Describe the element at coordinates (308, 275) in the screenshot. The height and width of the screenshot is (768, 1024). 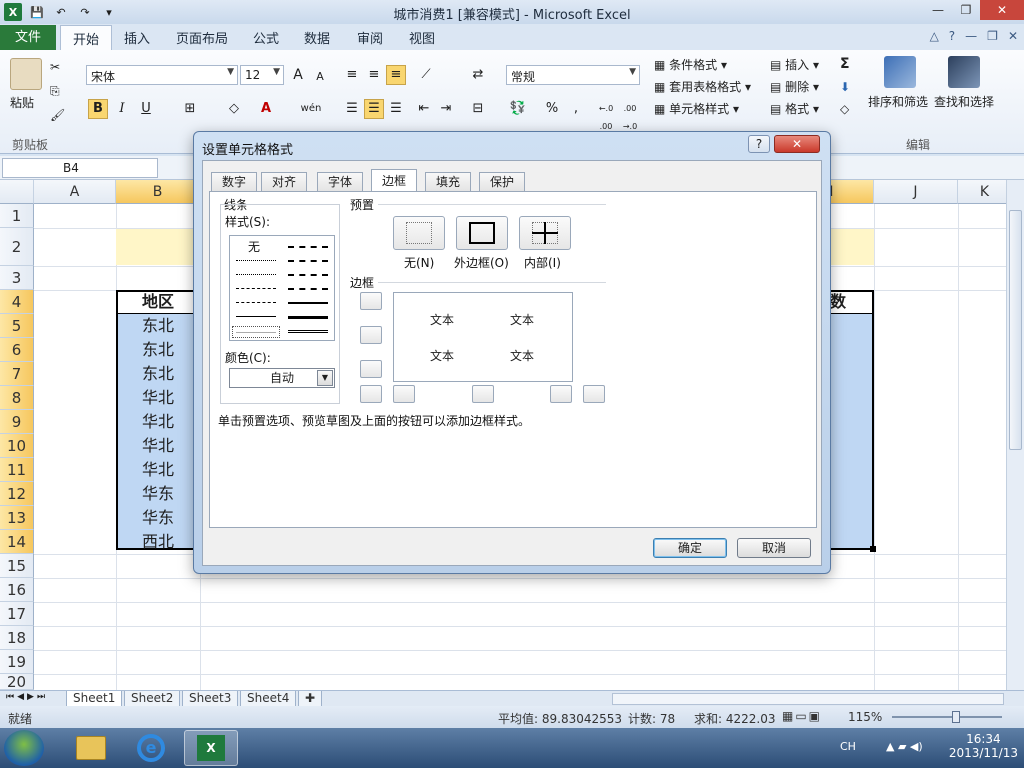
I see `line-style-medium-dash-dot` at that location.